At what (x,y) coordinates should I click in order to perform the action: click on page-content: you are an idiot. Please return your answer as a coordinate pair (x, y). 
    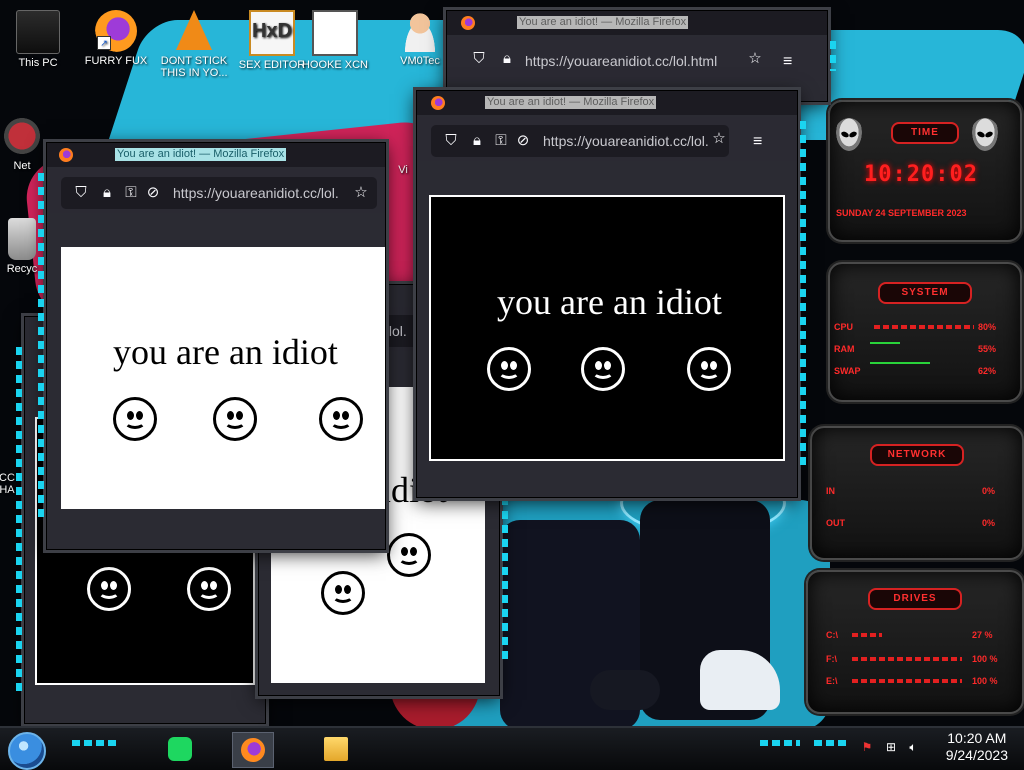
    Looking at the image, I should click on (607, 328).